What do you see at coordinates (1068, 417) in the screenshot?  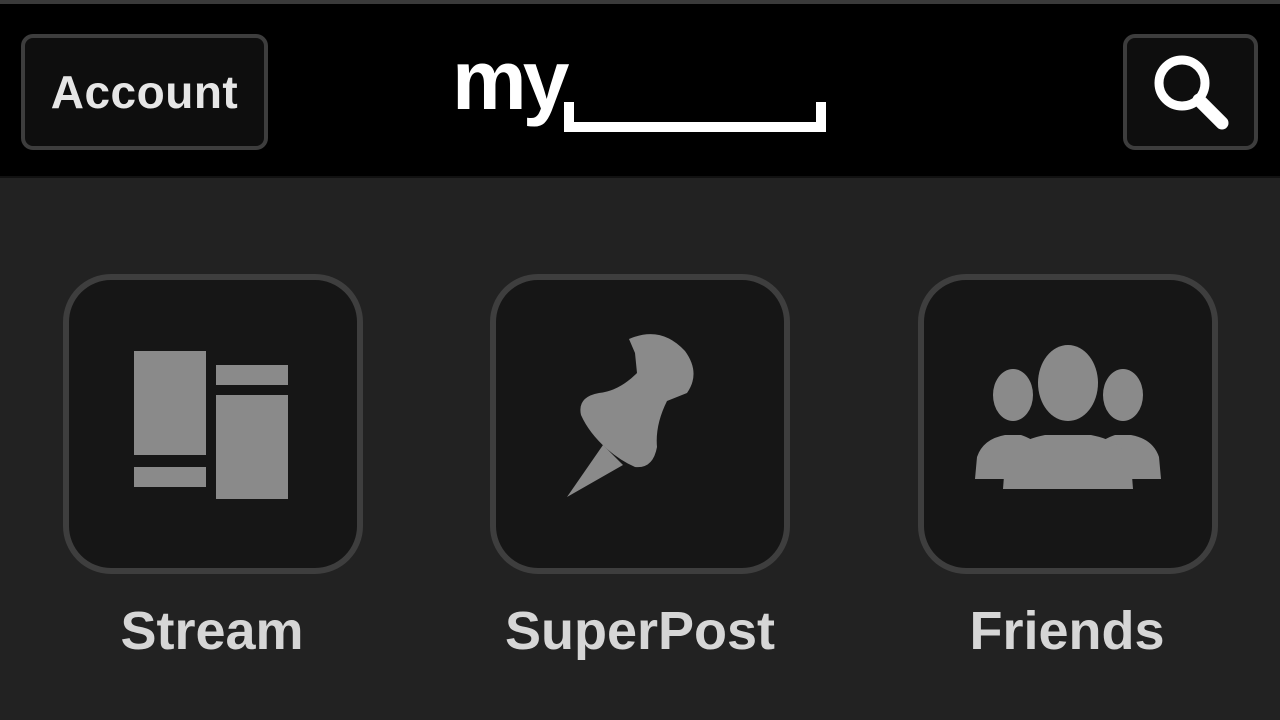 I see `friends-icon` at bounding box center [1068, 417].